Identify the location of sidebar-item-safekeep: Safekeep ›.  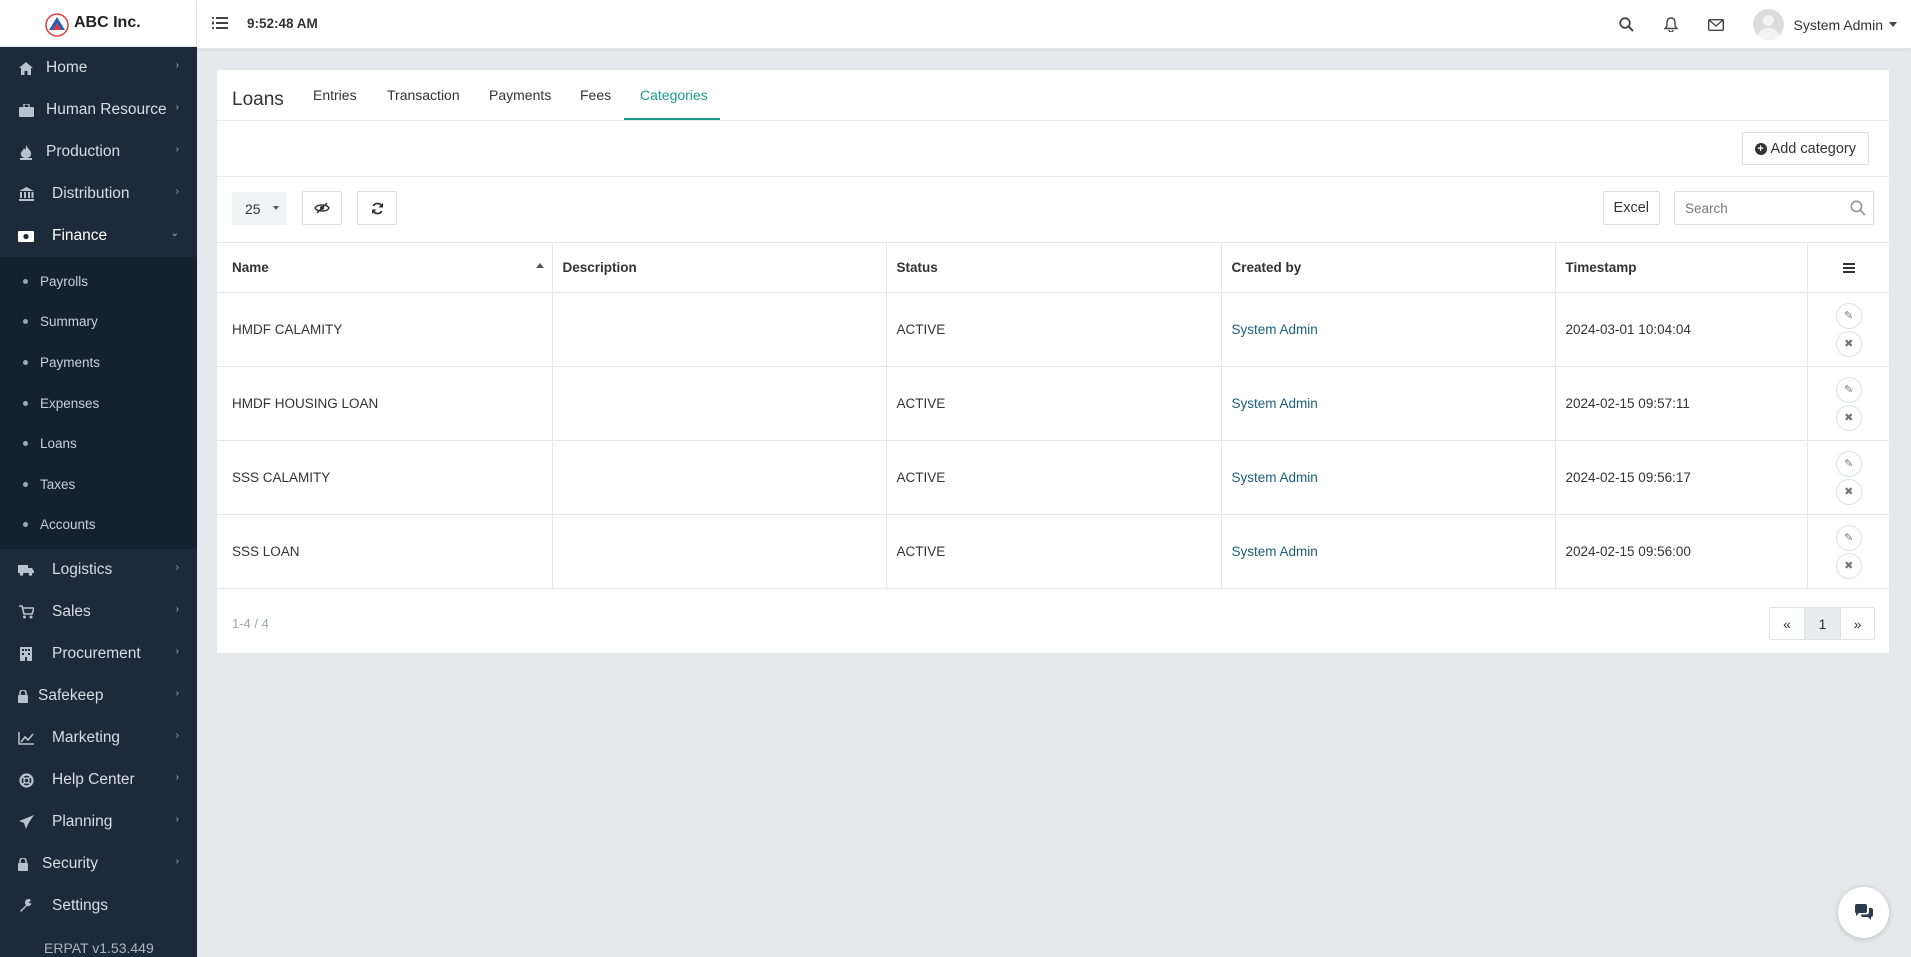
(98, 696).